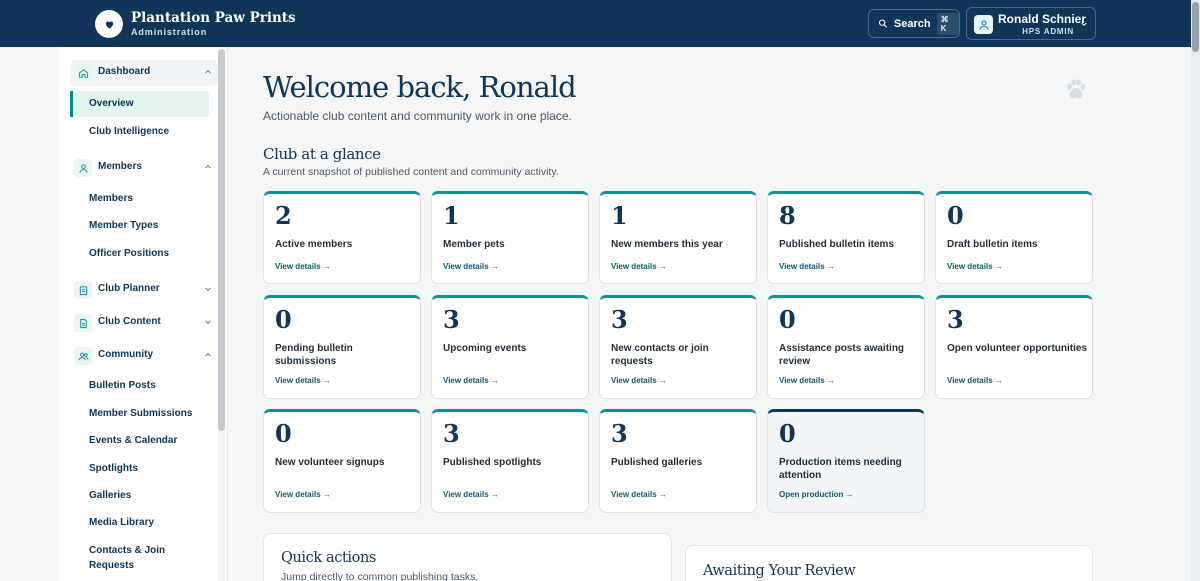 This screenshot has height=581, width=1200. I want to click on sidebar-section-club-content: Club Content, so click(144, 323).